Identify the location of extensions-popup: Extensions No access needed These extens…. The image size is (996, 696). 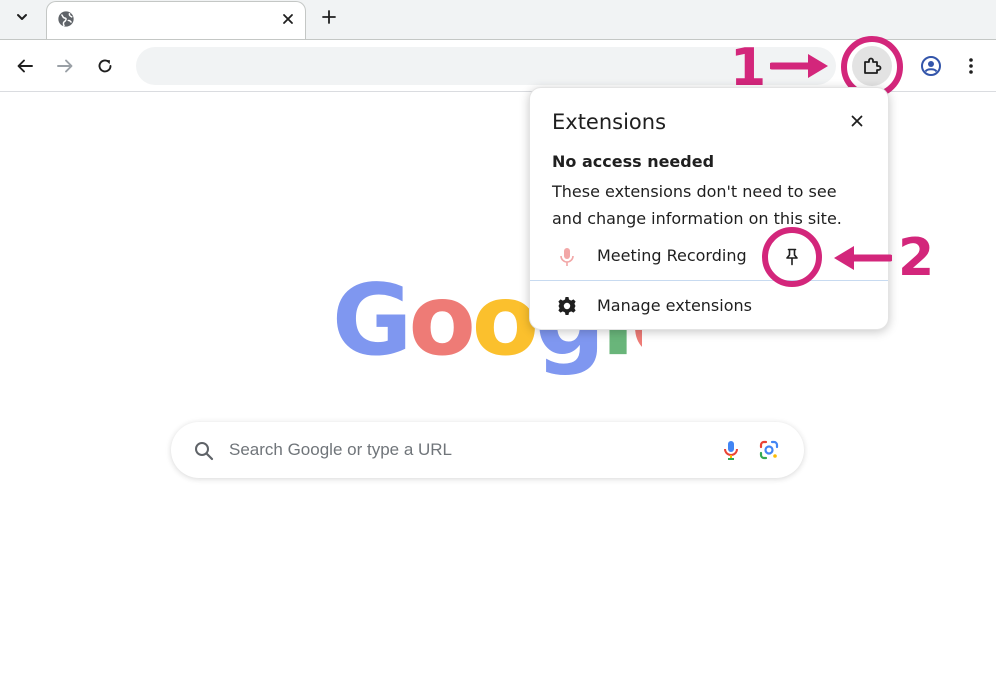
(709, 208).